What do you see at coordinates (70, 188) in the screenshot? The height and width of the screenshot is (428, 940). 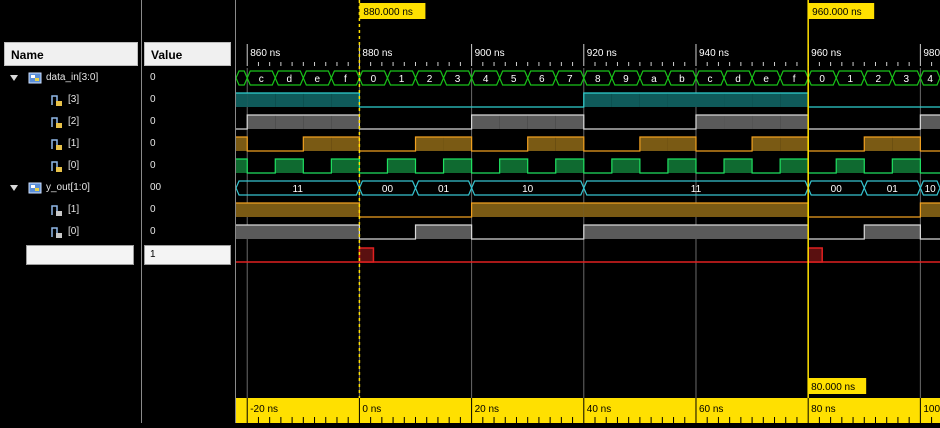 I see `signal-row: y_out[1:0]` at bounding box center [70, 188].